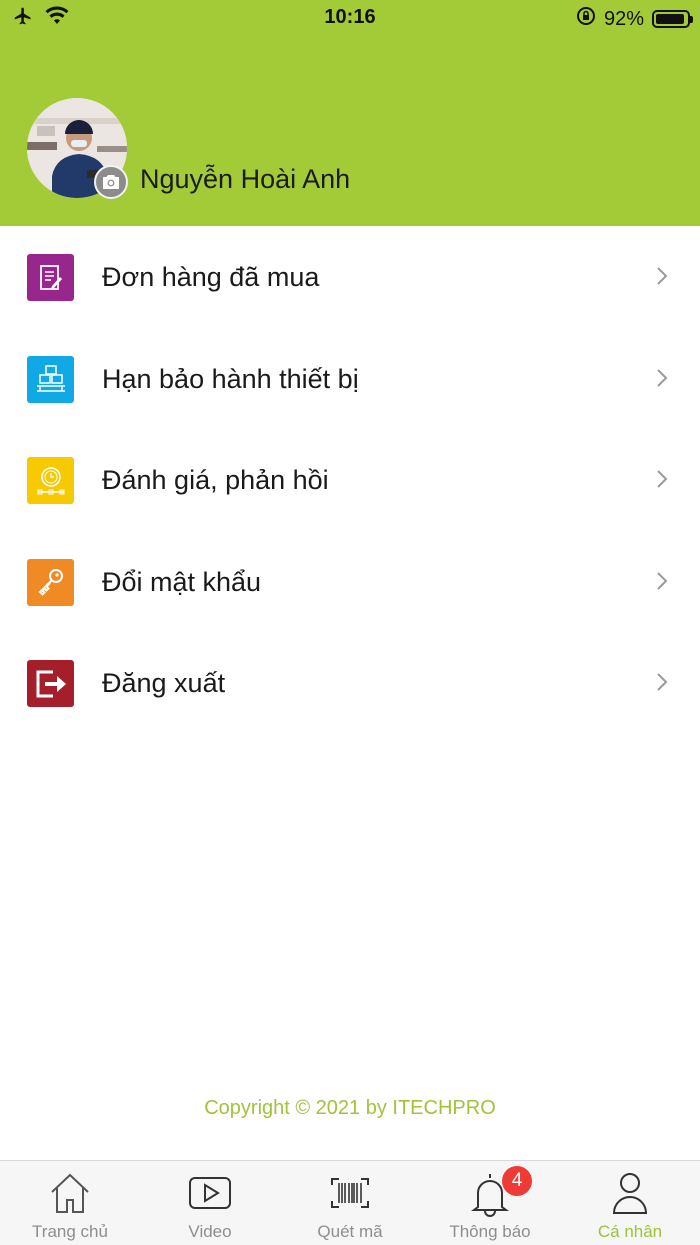 This screenshot has height=1245, width=700. I want to click on tab-label: Quét mã, so click(350, 1231).